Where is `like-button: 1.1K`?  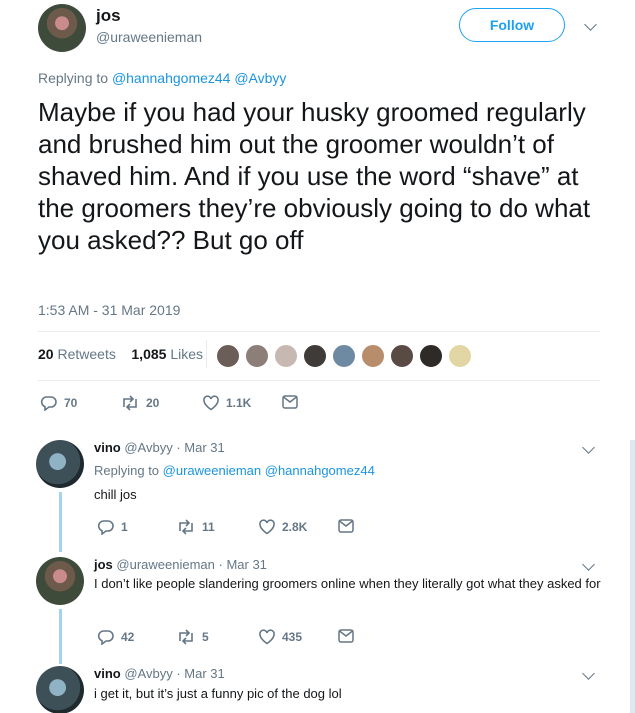 like-button: 1.1K is located at coordinates (226, 403).